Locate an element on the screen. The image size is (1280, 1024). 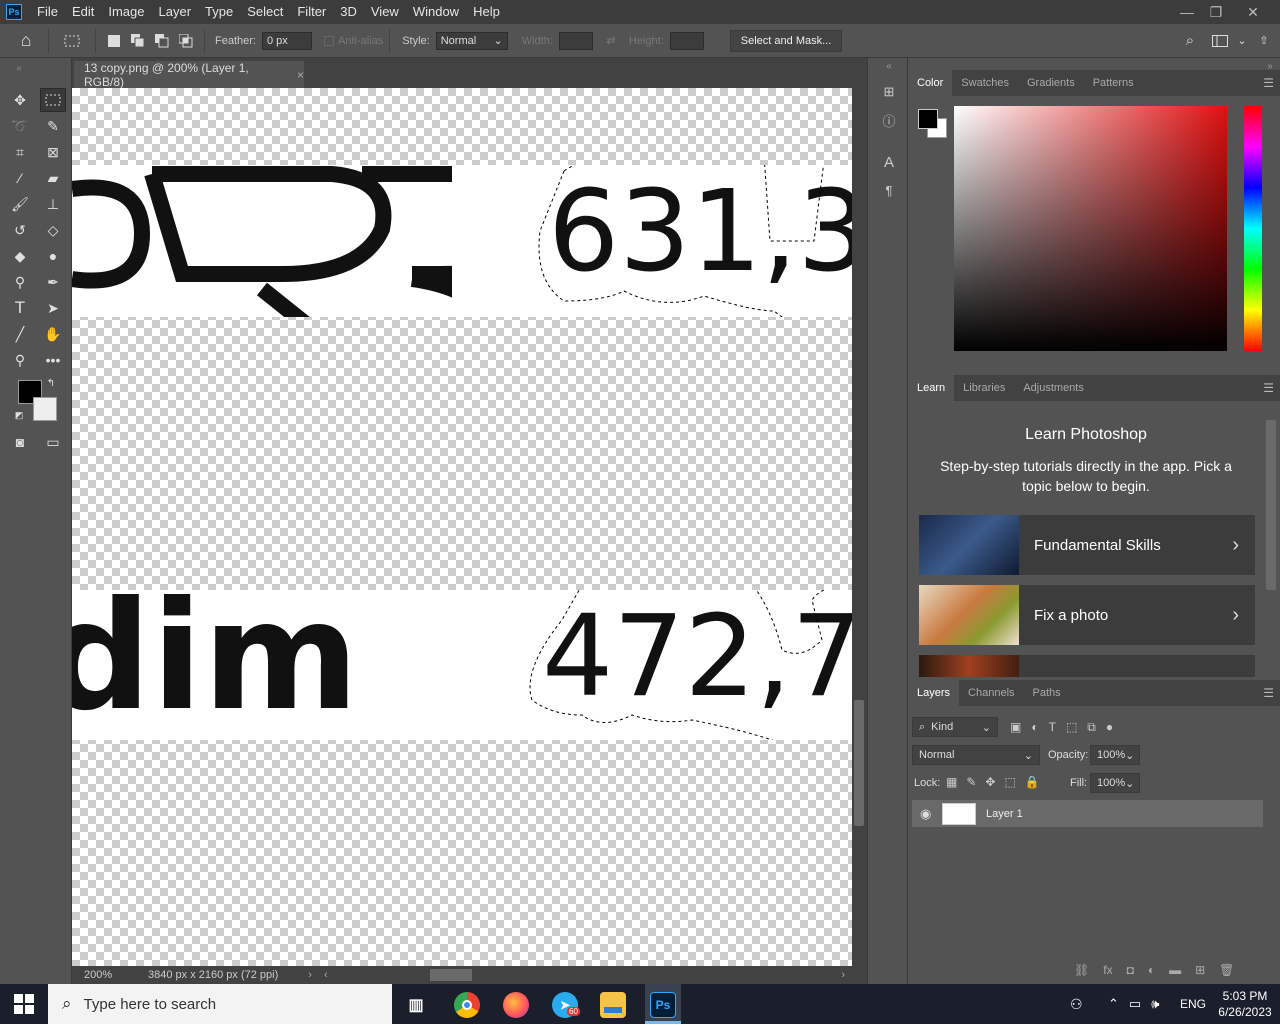
lock-all-icon: 🔒 is located at coordinates (1032, 782).